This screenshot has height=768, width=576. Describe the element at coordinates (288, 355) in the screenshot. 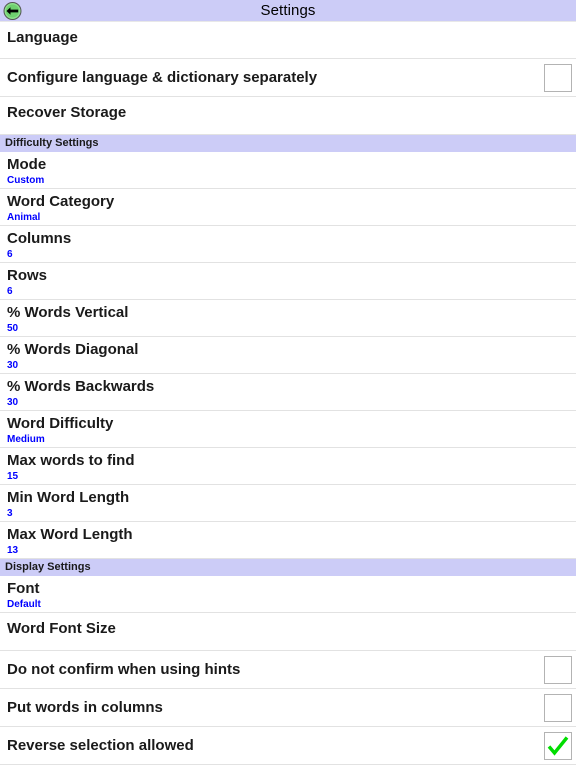

I see `settings-row-pct-words-diagonal: % Words Diagonal 30` at that location.